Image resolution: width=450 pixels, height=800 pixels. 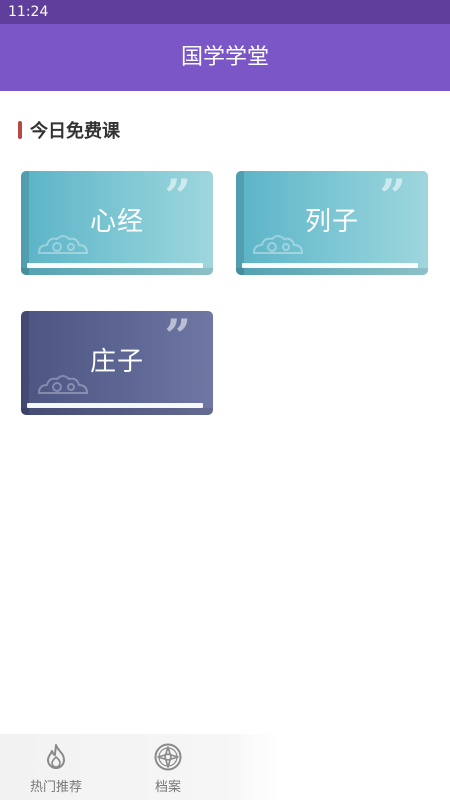 I want to click on nav-item-archive: 档案, so click(x=168, y=768).